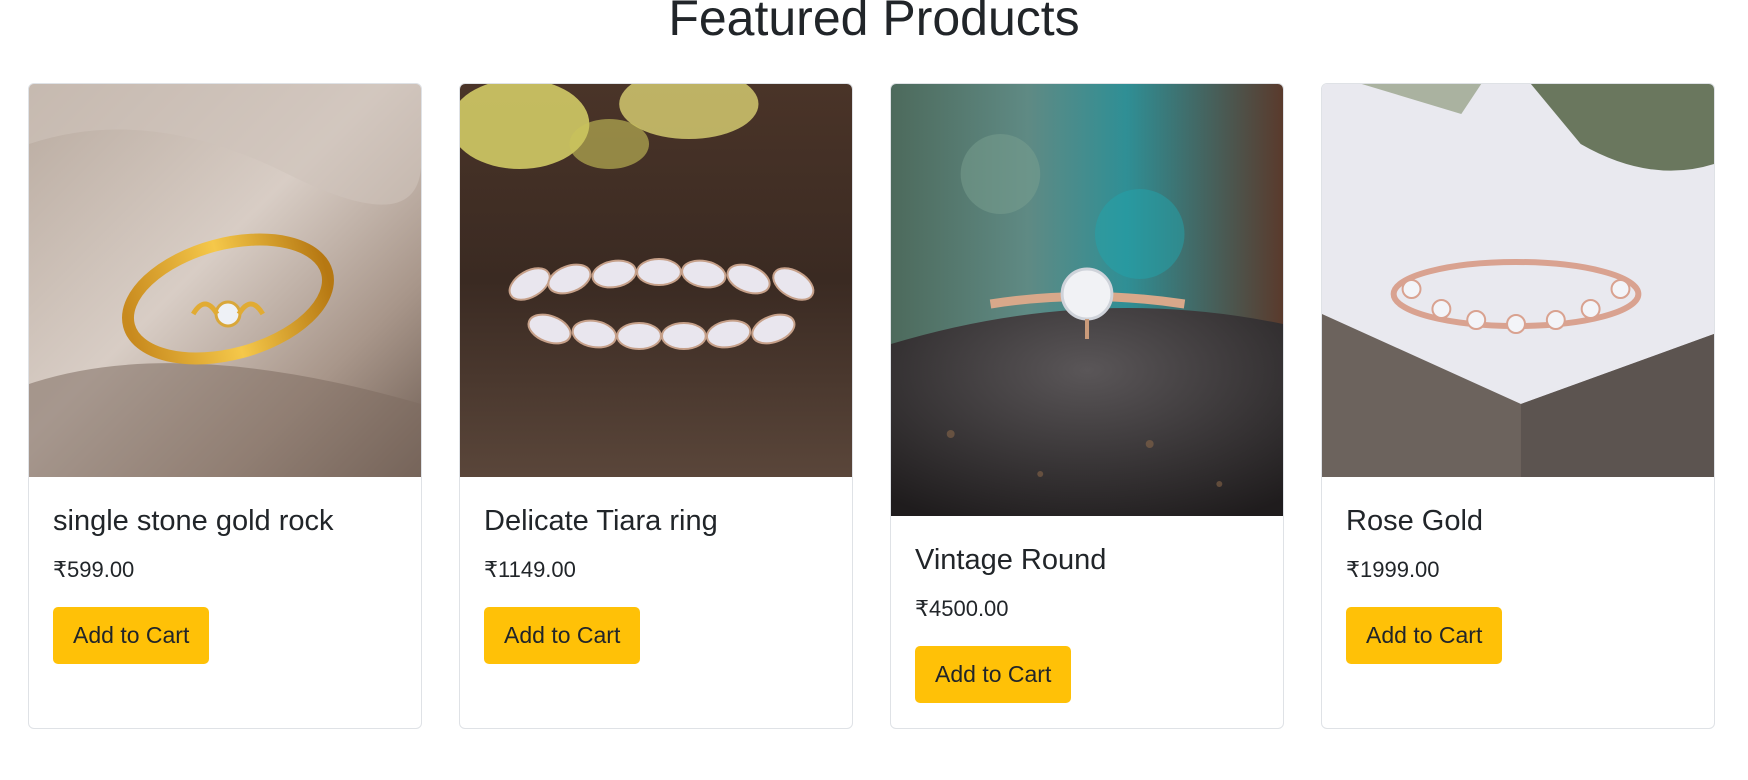 This screenshot has width=1748, height=780. I want to click on product-price: ₹4500.00, so click(962, 608).